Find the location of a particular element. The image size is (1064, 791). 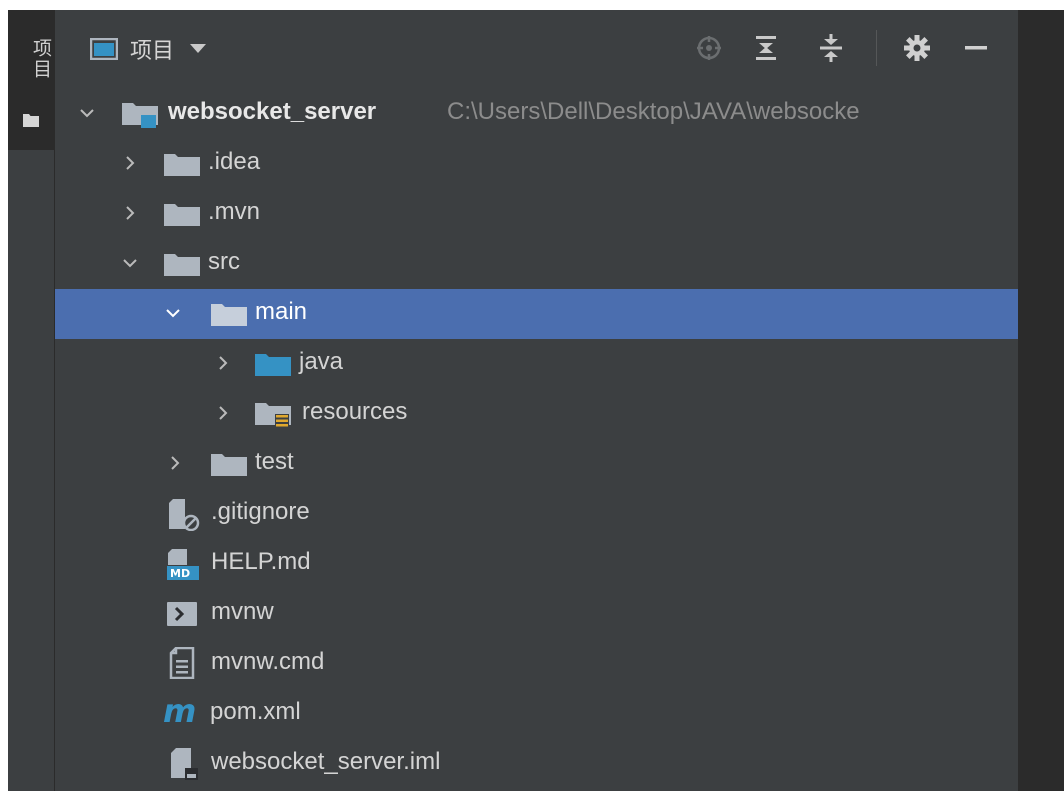

tree-item-mvnw: mvnw is located at coordinates (536, 614).